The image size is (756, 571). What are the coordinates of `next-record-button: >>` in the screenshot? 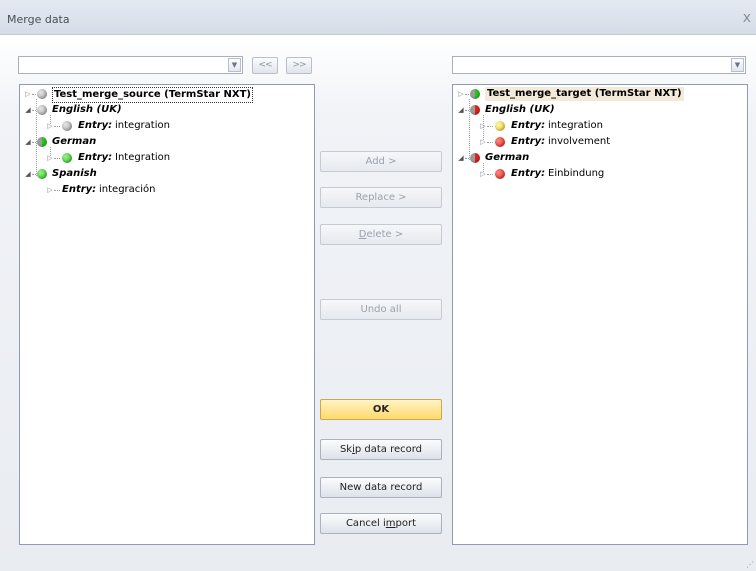 It's located at (299, 65).